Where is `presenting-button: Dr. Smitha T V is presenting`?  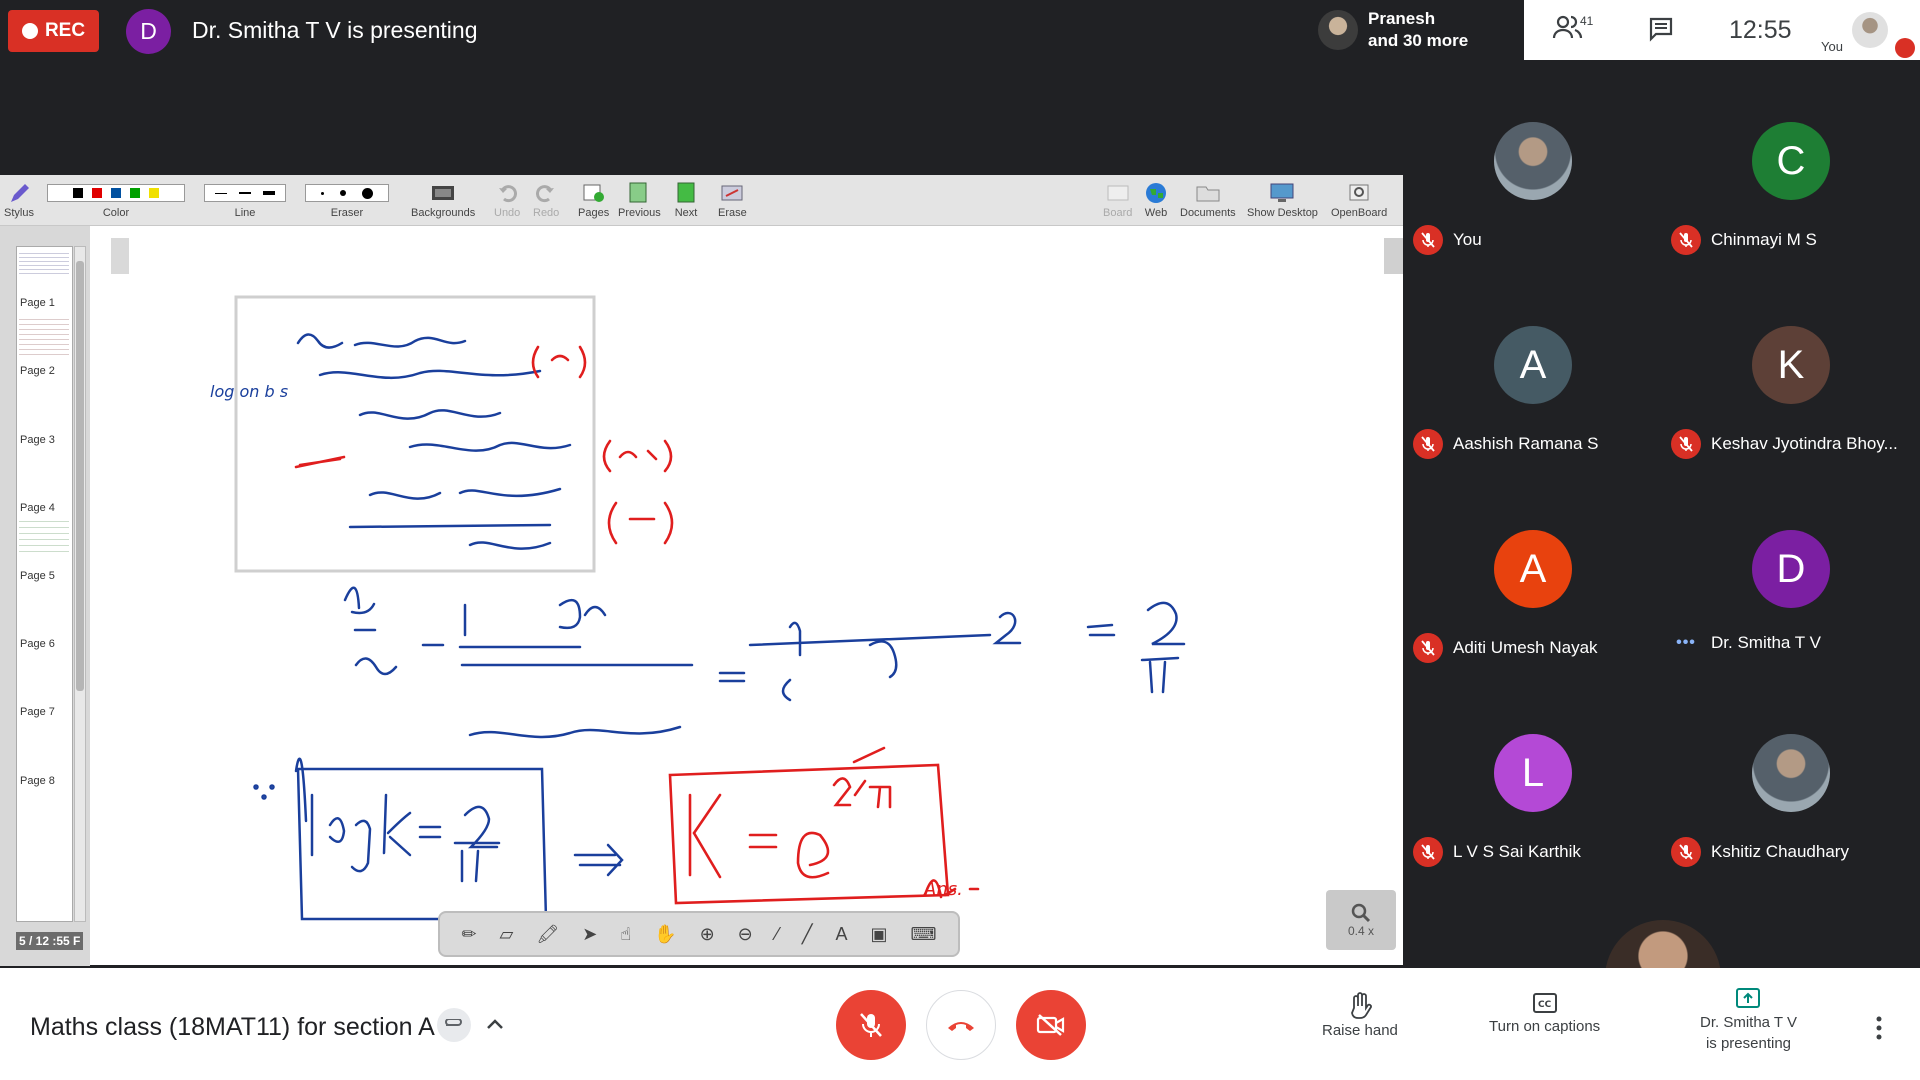
presenting-button: Dr. Smitha T V is presenting is located at coordinates (1748, 1020).